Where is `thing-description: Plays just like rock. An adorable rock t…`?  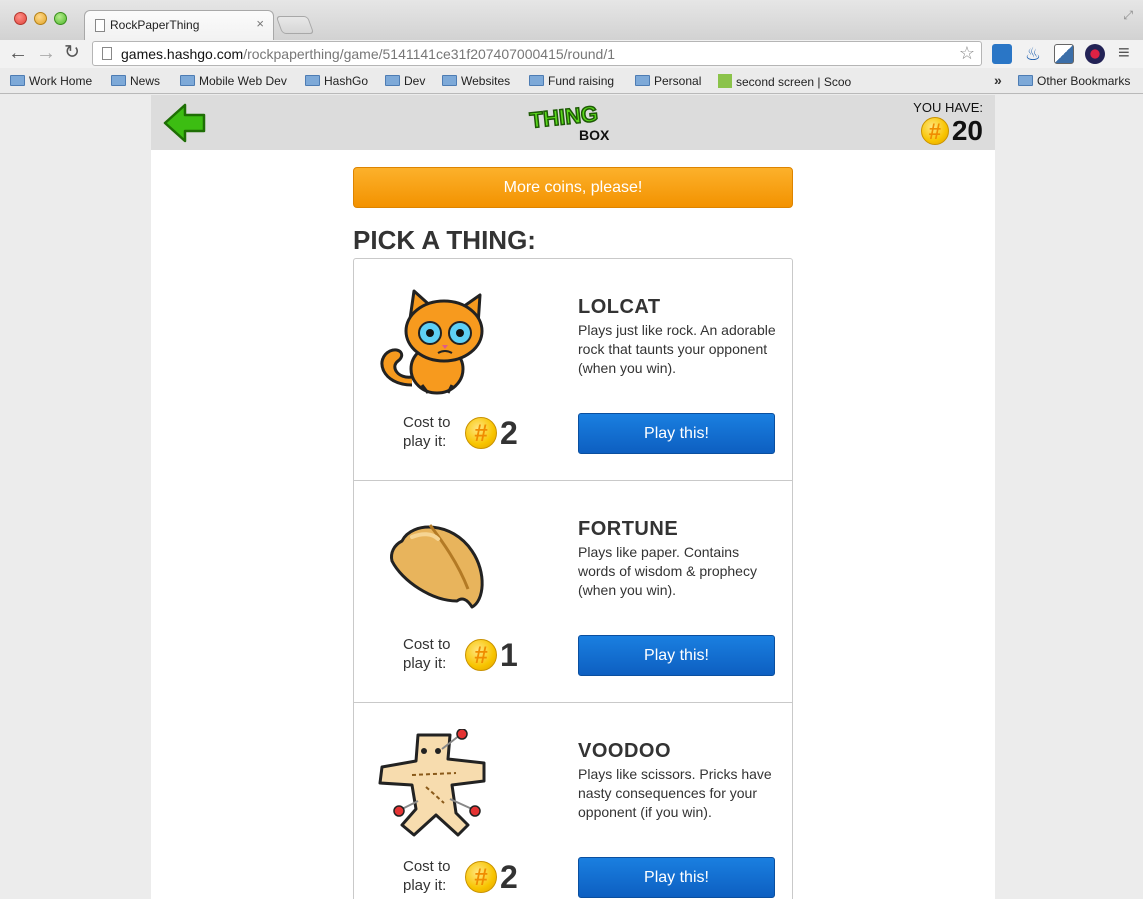
thing-description: Plays just like rock. An adorable rock t… is located at coordinates (677, 349).